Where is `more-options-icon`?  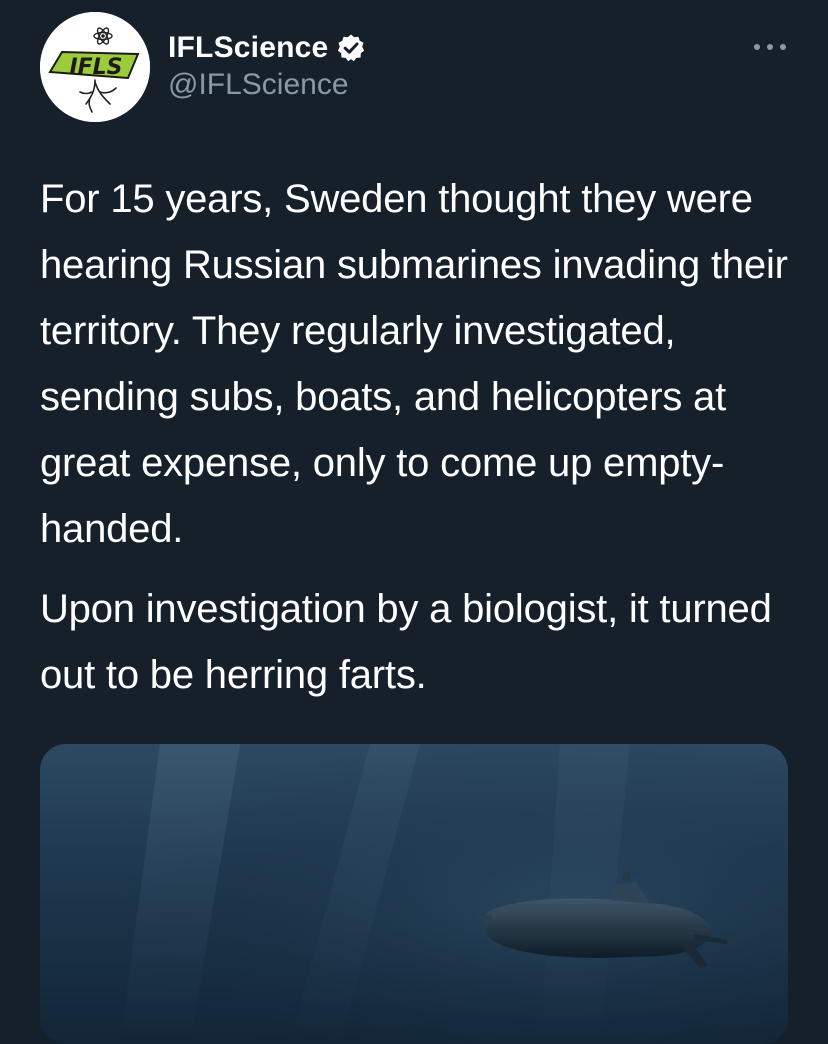
more-options-icon is located at coordinates (770, 47).